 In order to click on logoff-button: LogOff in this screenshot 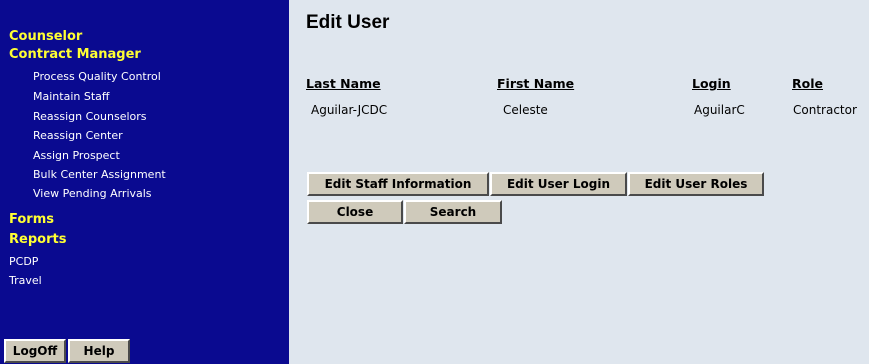, I will do `click(35, 351)`.